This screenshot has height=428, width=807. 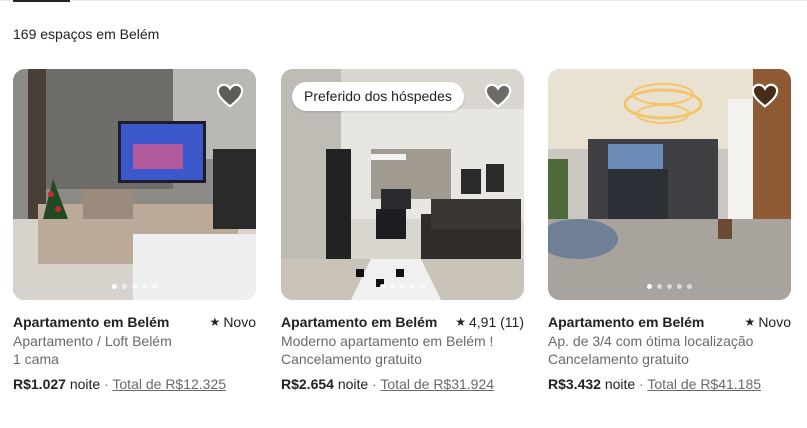 What do you see at coordinates (169, 384) in the screenshot?
I see `total-price-link: Total de R$12.325` at bounding box center [169, 384].